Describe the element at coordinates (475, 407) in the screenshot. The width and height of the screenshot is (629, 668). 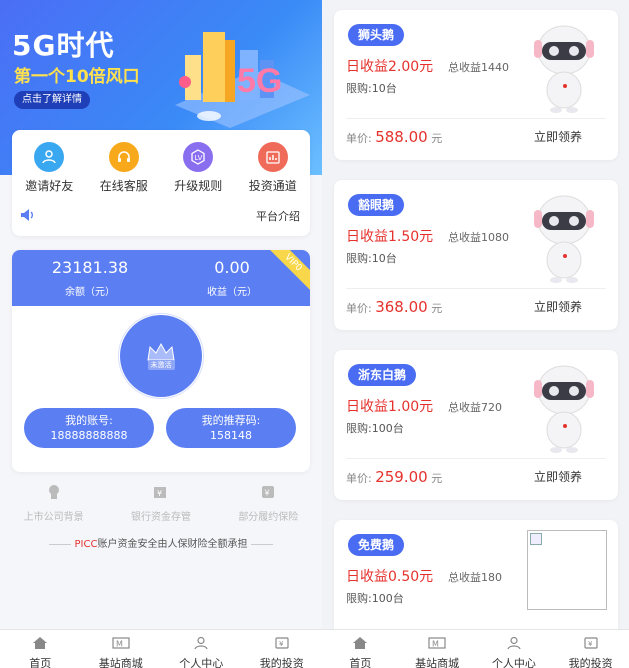
I see `total-income: 总收益720` at that location.